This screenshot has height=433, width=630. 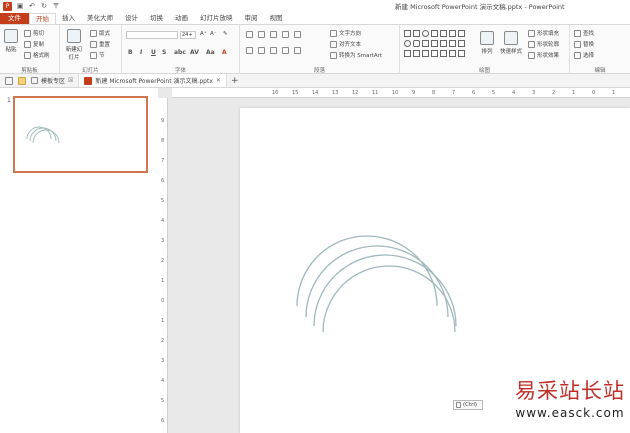 What do you see at coordinates (407, 33) in the screenshot?
I see `text-box-shape-icon` at bounding box center [407, 33].